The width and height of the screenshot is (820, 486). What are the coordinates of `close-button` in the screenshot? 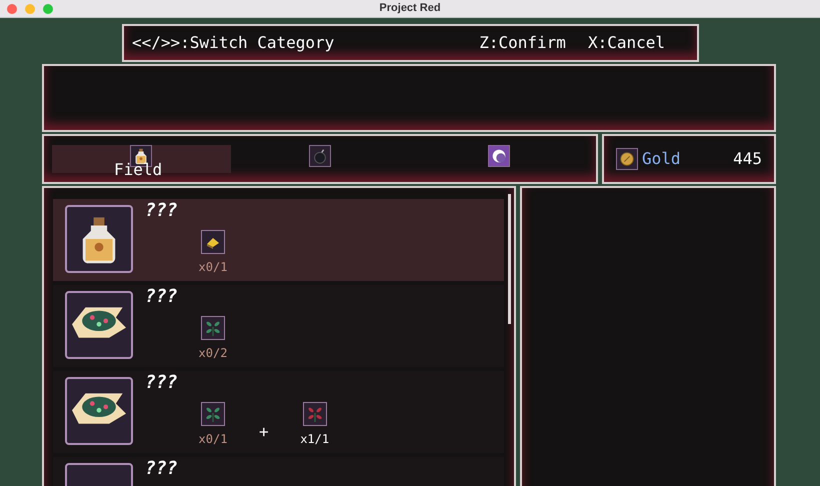 It's located at (12, 9).